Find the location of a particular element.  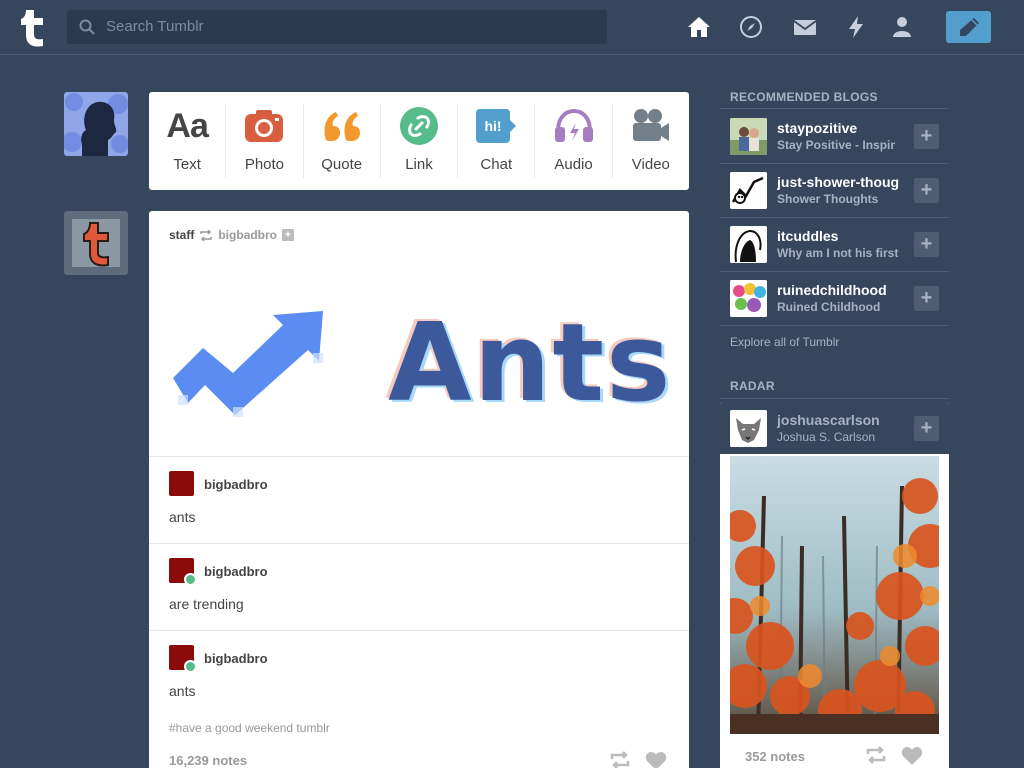

account-icon is located at coordinates (902, 27).